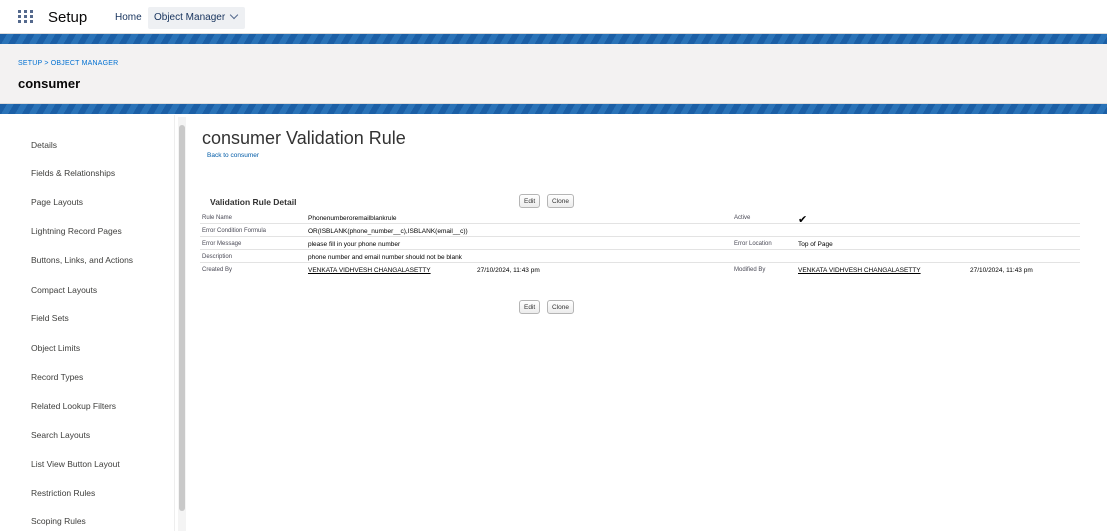 This screenshot has height=531, width=1107. I want to click on object-title: consumer, so click(49, 83).